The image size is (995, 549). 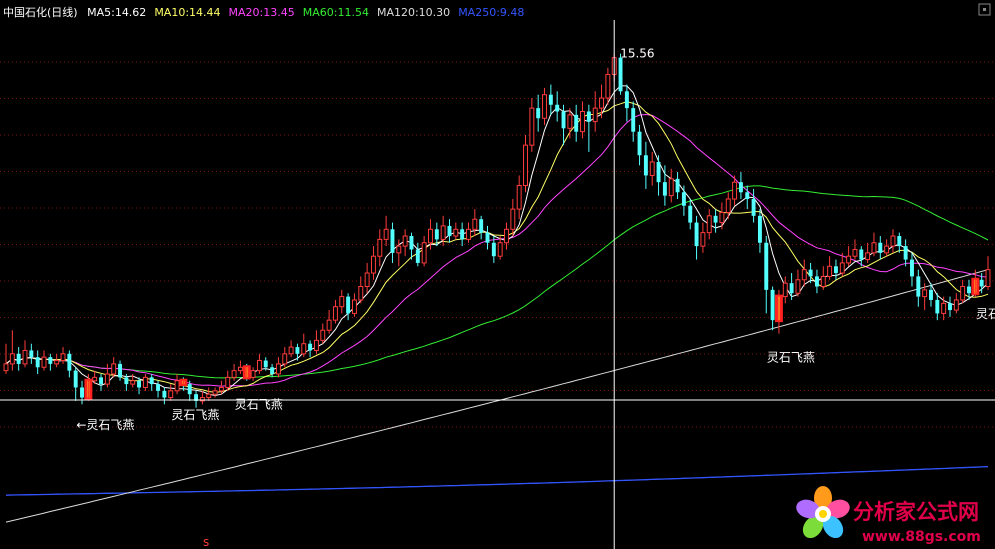 I want to click on signal-label: ←灵石飞燕, so click(x=105, y=425).